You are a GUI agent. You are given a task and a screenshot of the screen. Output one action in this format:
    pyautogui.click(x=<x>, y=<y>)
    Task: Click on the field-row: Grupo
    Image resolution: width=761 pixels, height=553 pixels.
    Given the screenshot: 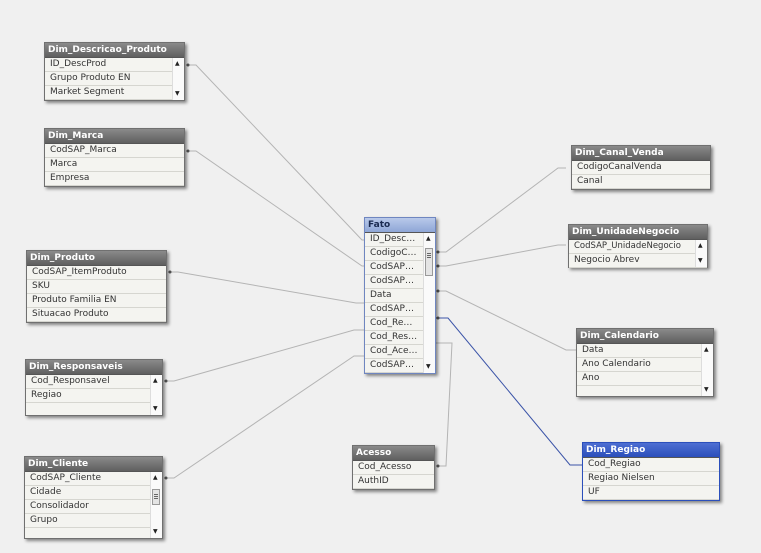 What is the action you would take?
    pyautogui.click(x=93, y=521)
    